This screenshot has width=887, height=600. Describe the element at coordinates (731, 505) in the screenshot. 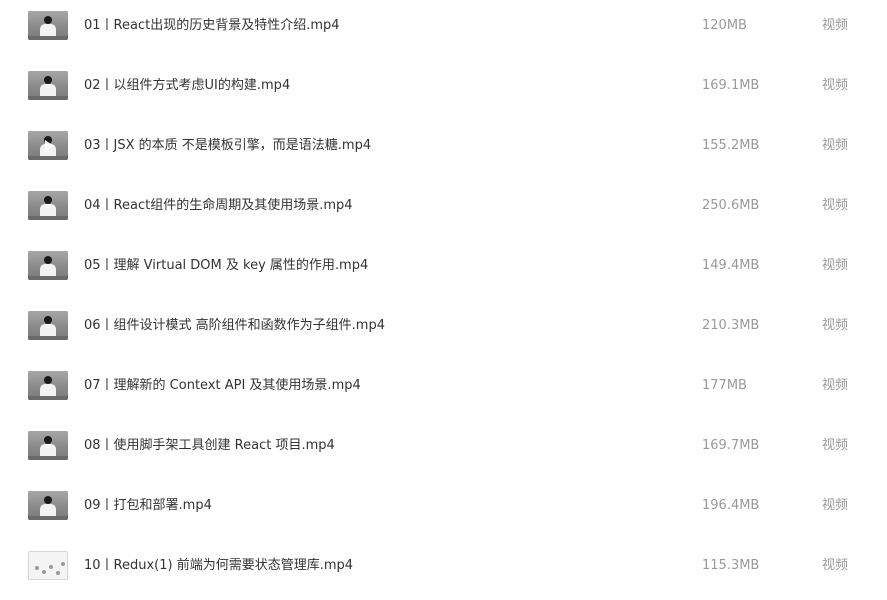

I see `file-size: 196.4MB` at that location.